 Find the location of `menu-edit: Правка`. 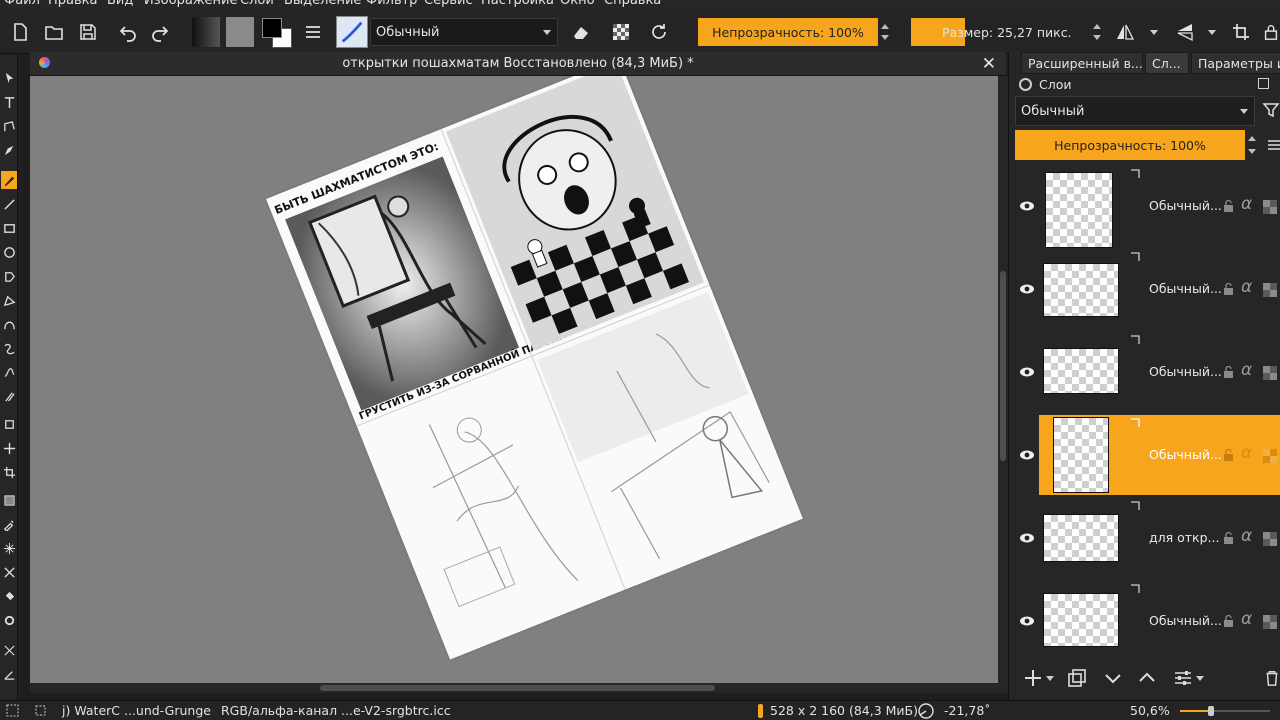

menu-edit: Правка is located at coordinates (72, 4).